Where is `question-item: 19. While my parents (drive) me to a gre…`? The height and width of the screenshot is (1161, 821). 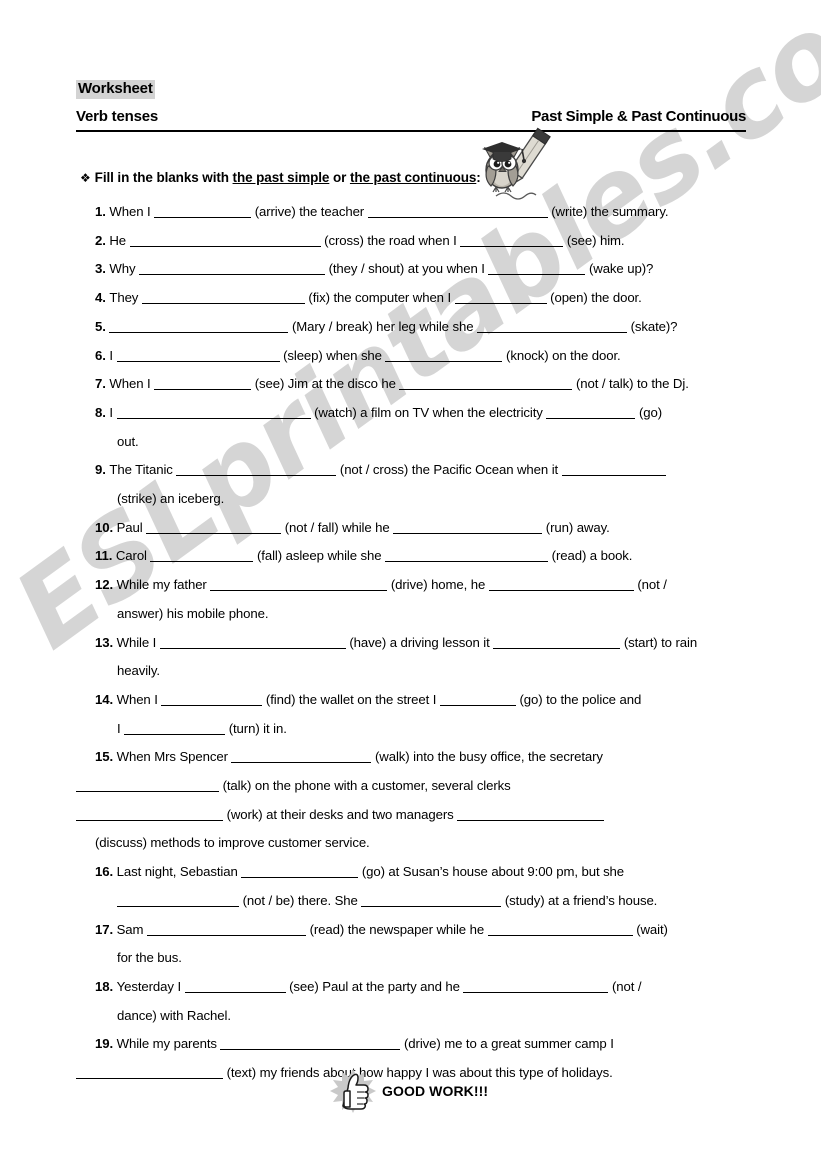
question-item: 19. While my parents (drive) me to a gre… is located at coordinates (420, 1044).